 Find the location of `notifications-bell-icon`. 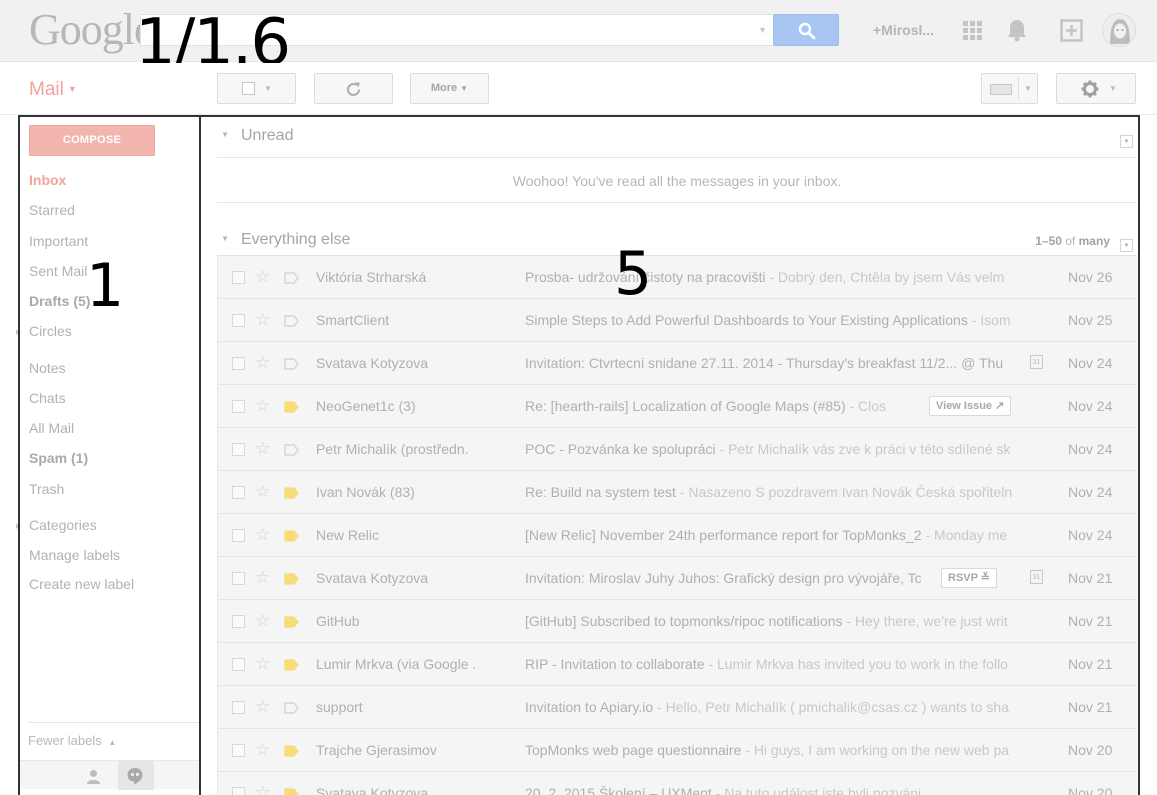

notifications-bell-icon is located at coordinates (1017, 33).